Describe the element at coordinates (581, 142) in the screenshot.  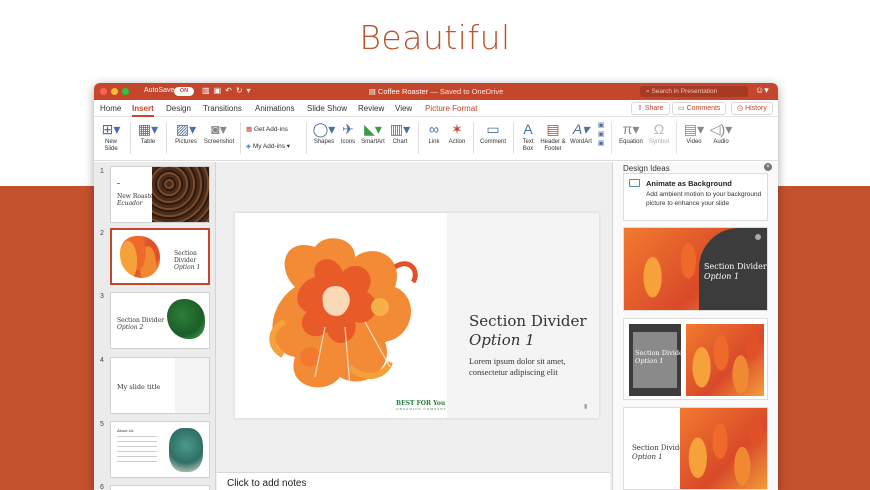
I see `wordart-label: WordArt` at that location.